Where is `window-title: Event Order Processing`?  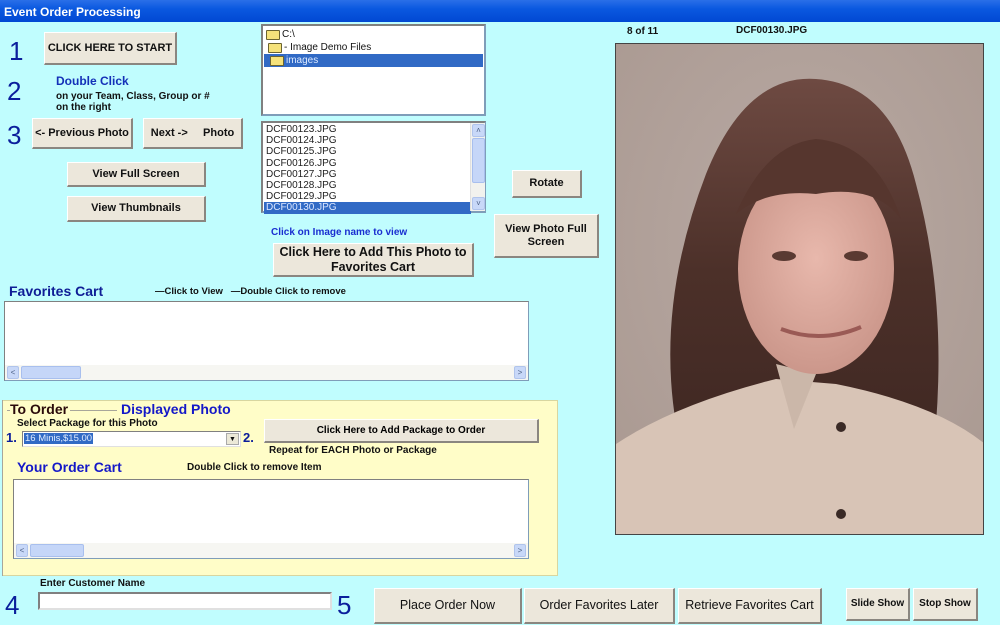
window-title: Event Order Processing is located at coordinates (72, 12).